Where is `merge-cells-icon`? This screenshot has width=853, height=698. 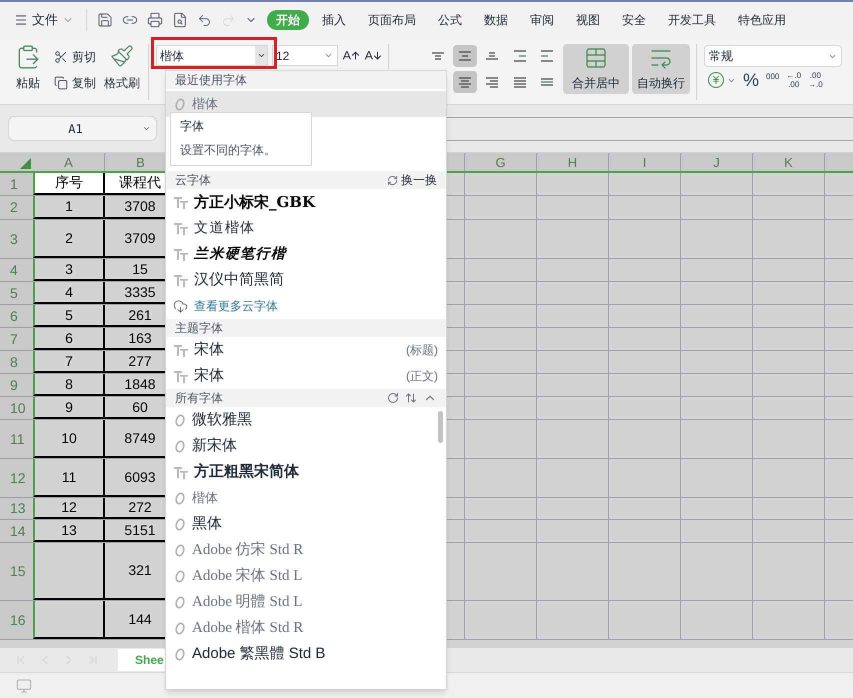 merge-cells-icon is located at coordinates (596, 58).